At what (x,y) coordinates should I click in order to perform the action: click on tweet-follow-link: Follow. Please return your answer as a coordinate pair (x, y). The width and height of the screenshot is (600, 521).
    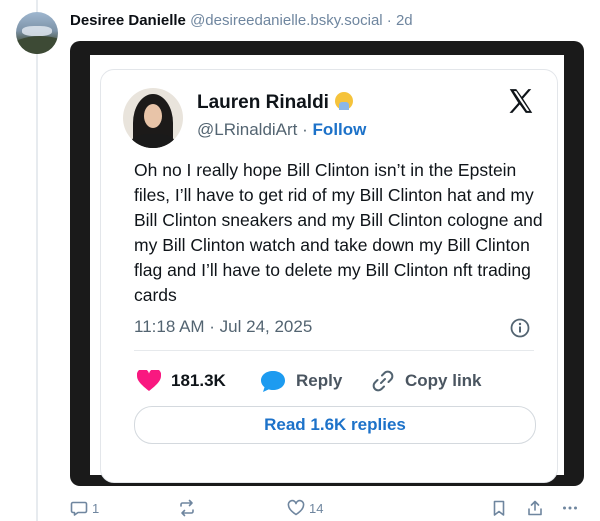
    Looking at the image, I should click on (339, 129).